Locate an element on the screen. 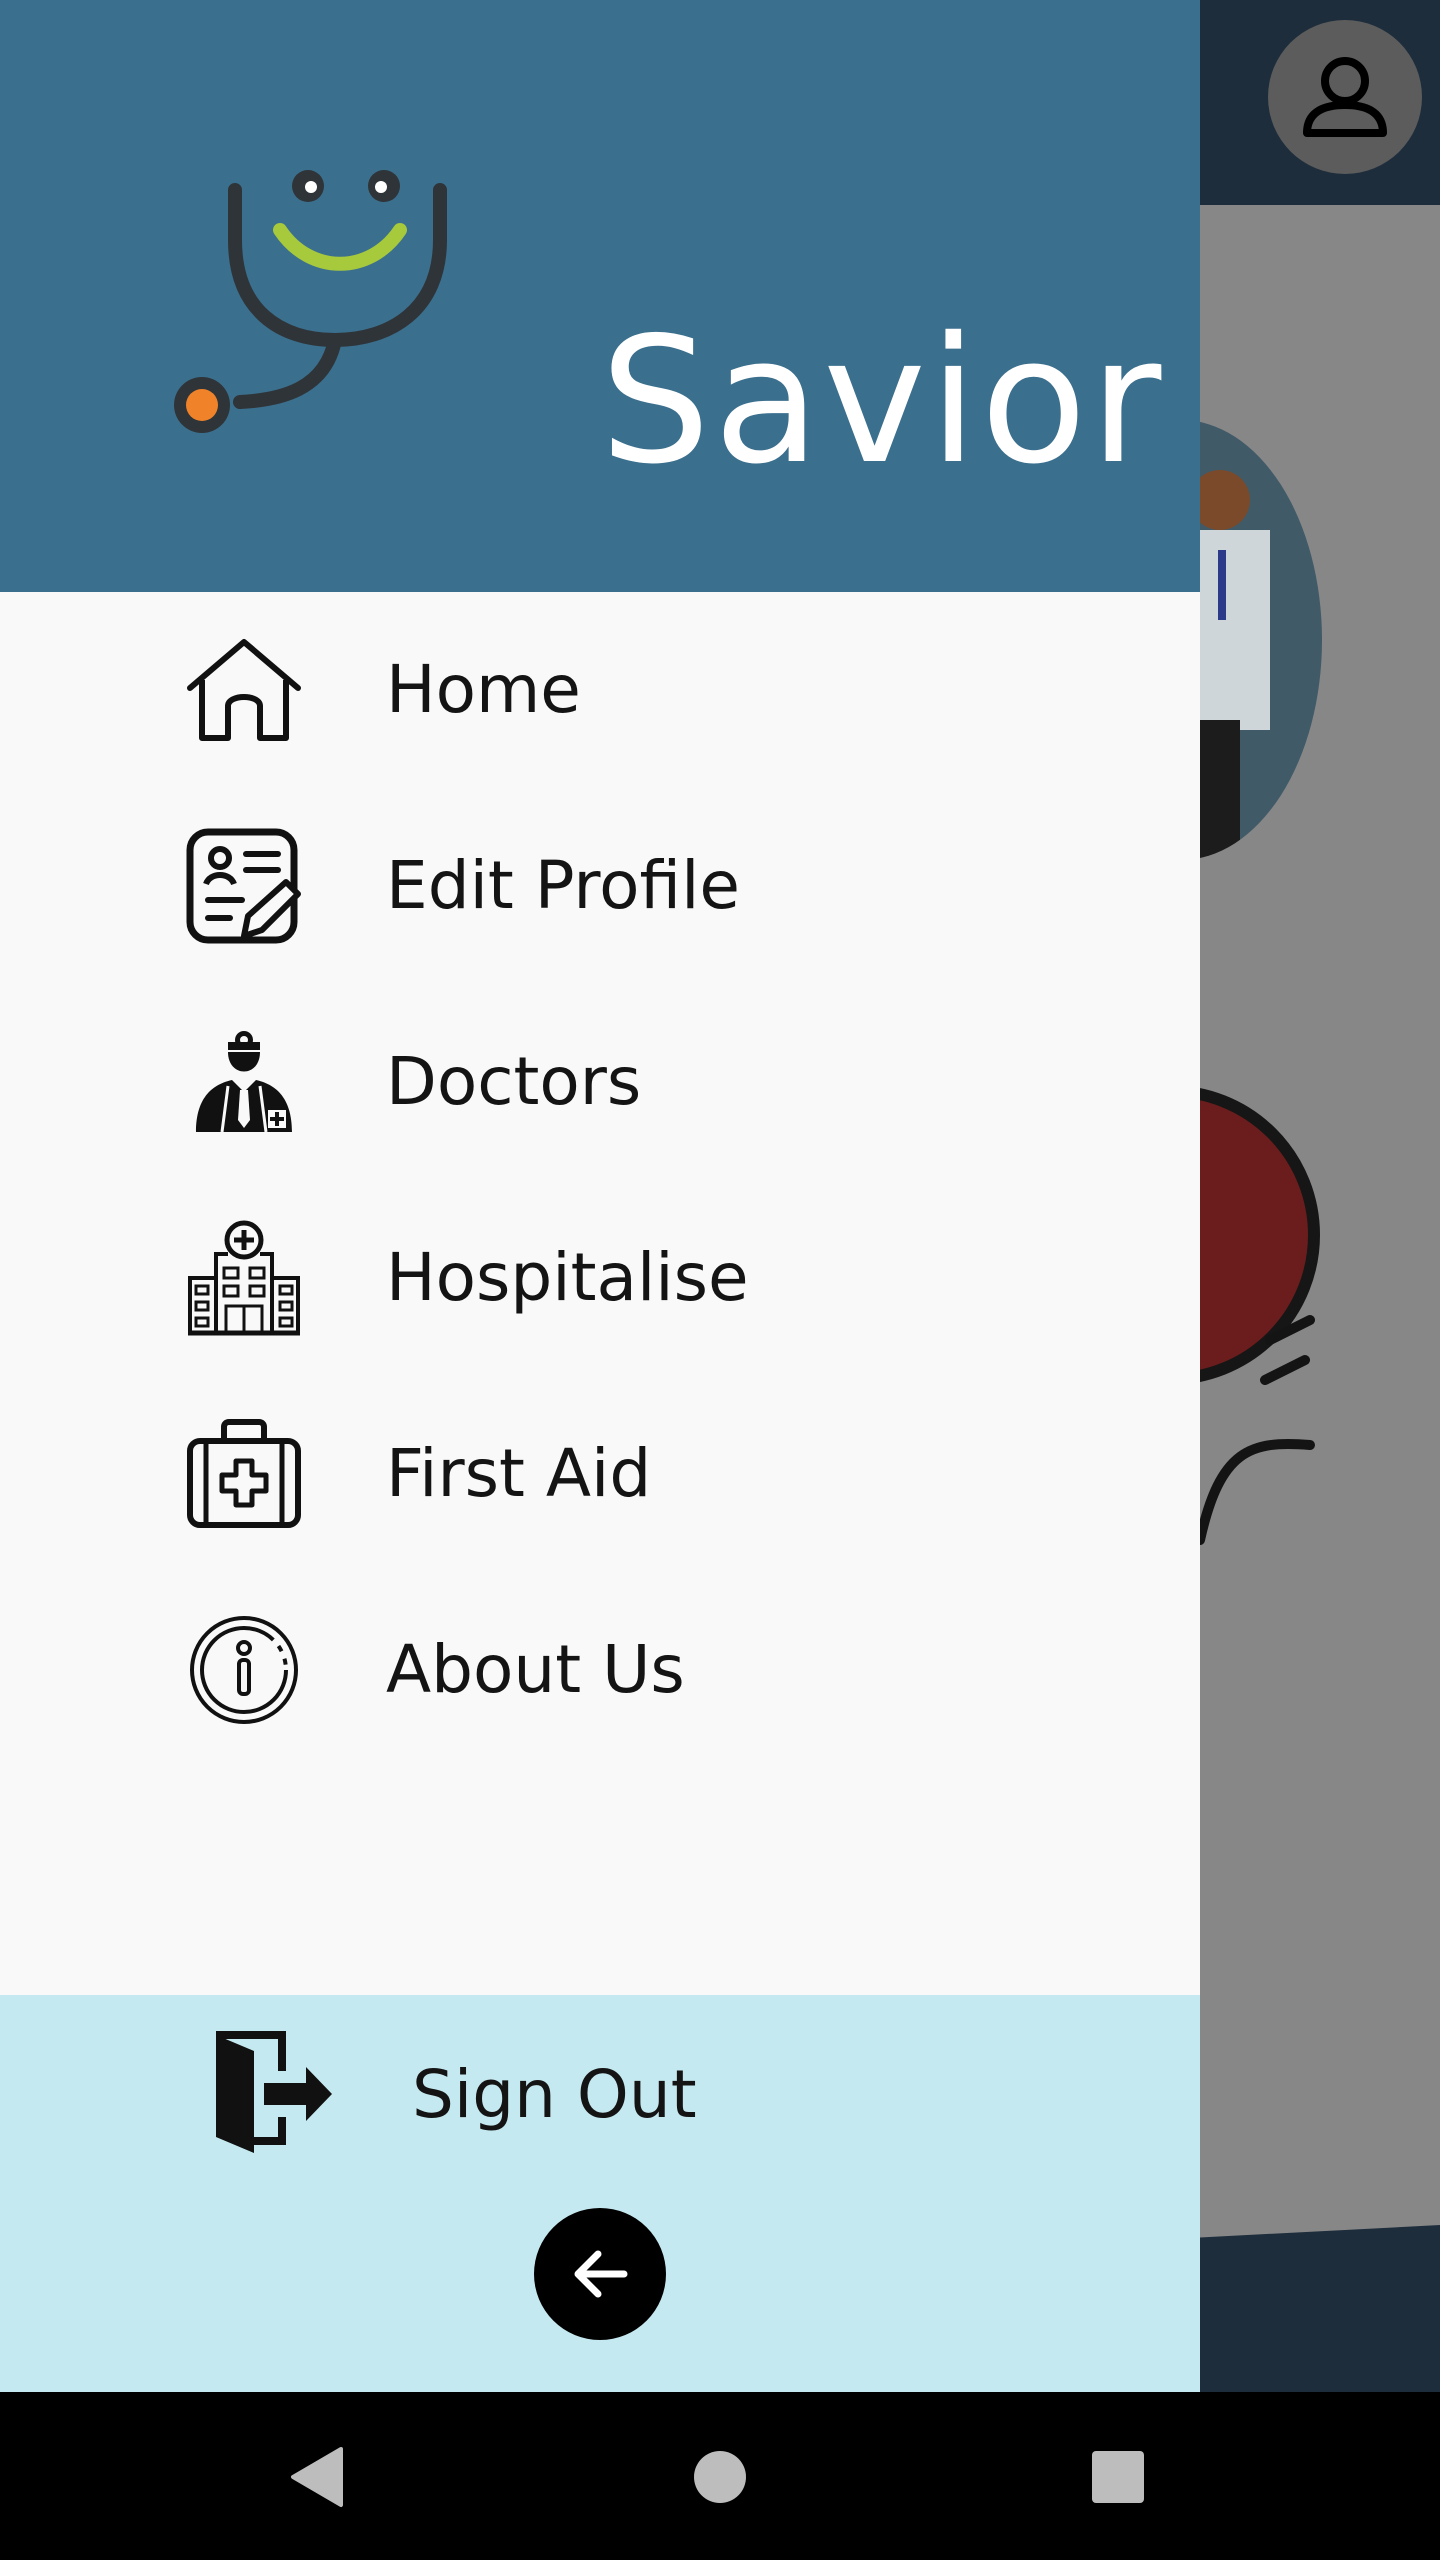 The image size is (1440, 2560). system-back-button is located at coordinates (317, 2477).